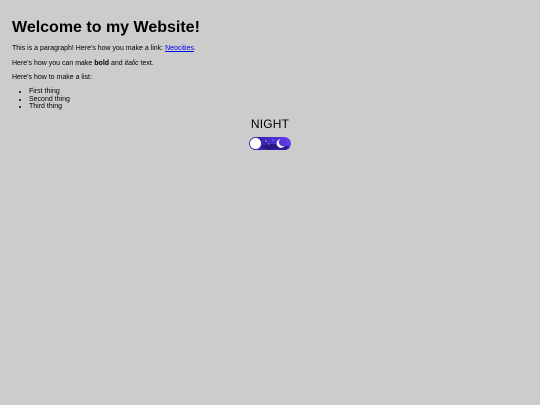 The width and height of the screenshot is (540, 405). I want to click on night-mode-toggle, so click(270, 143).